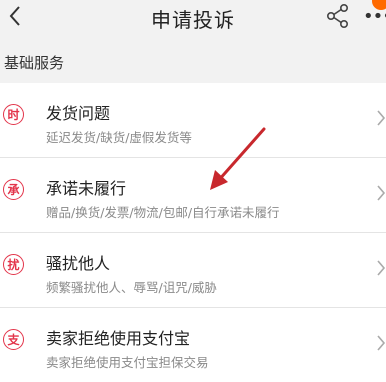  Describe the element at coordinates (13, 114) in the screenshot. I see `time-badge-icon: 时` at that location.